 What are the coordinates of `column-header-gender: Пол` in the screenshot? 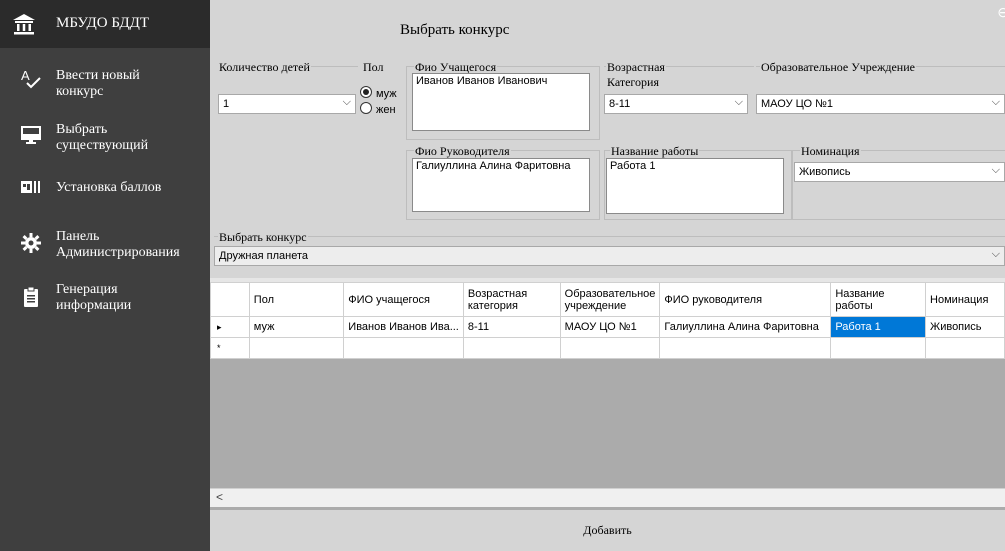 It's located at (296, 299).